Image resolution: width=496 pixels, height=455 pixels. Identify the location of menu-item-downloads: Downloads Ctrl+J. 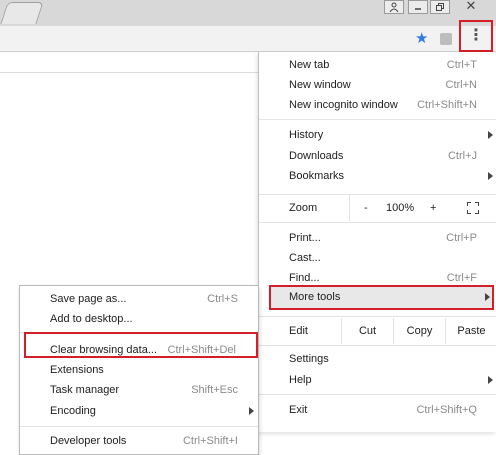
(377, 157).